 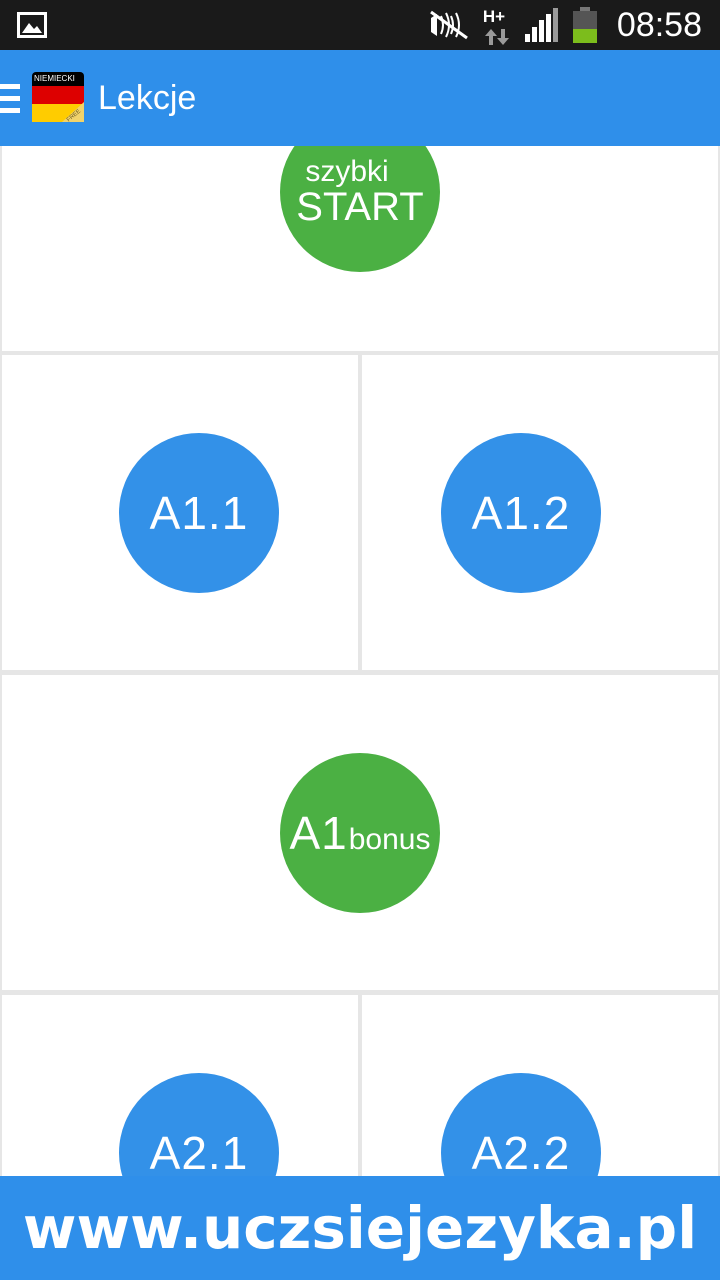 I want to click on lesson-a2-1-label: A2.1, so click(x=199, y=1151).